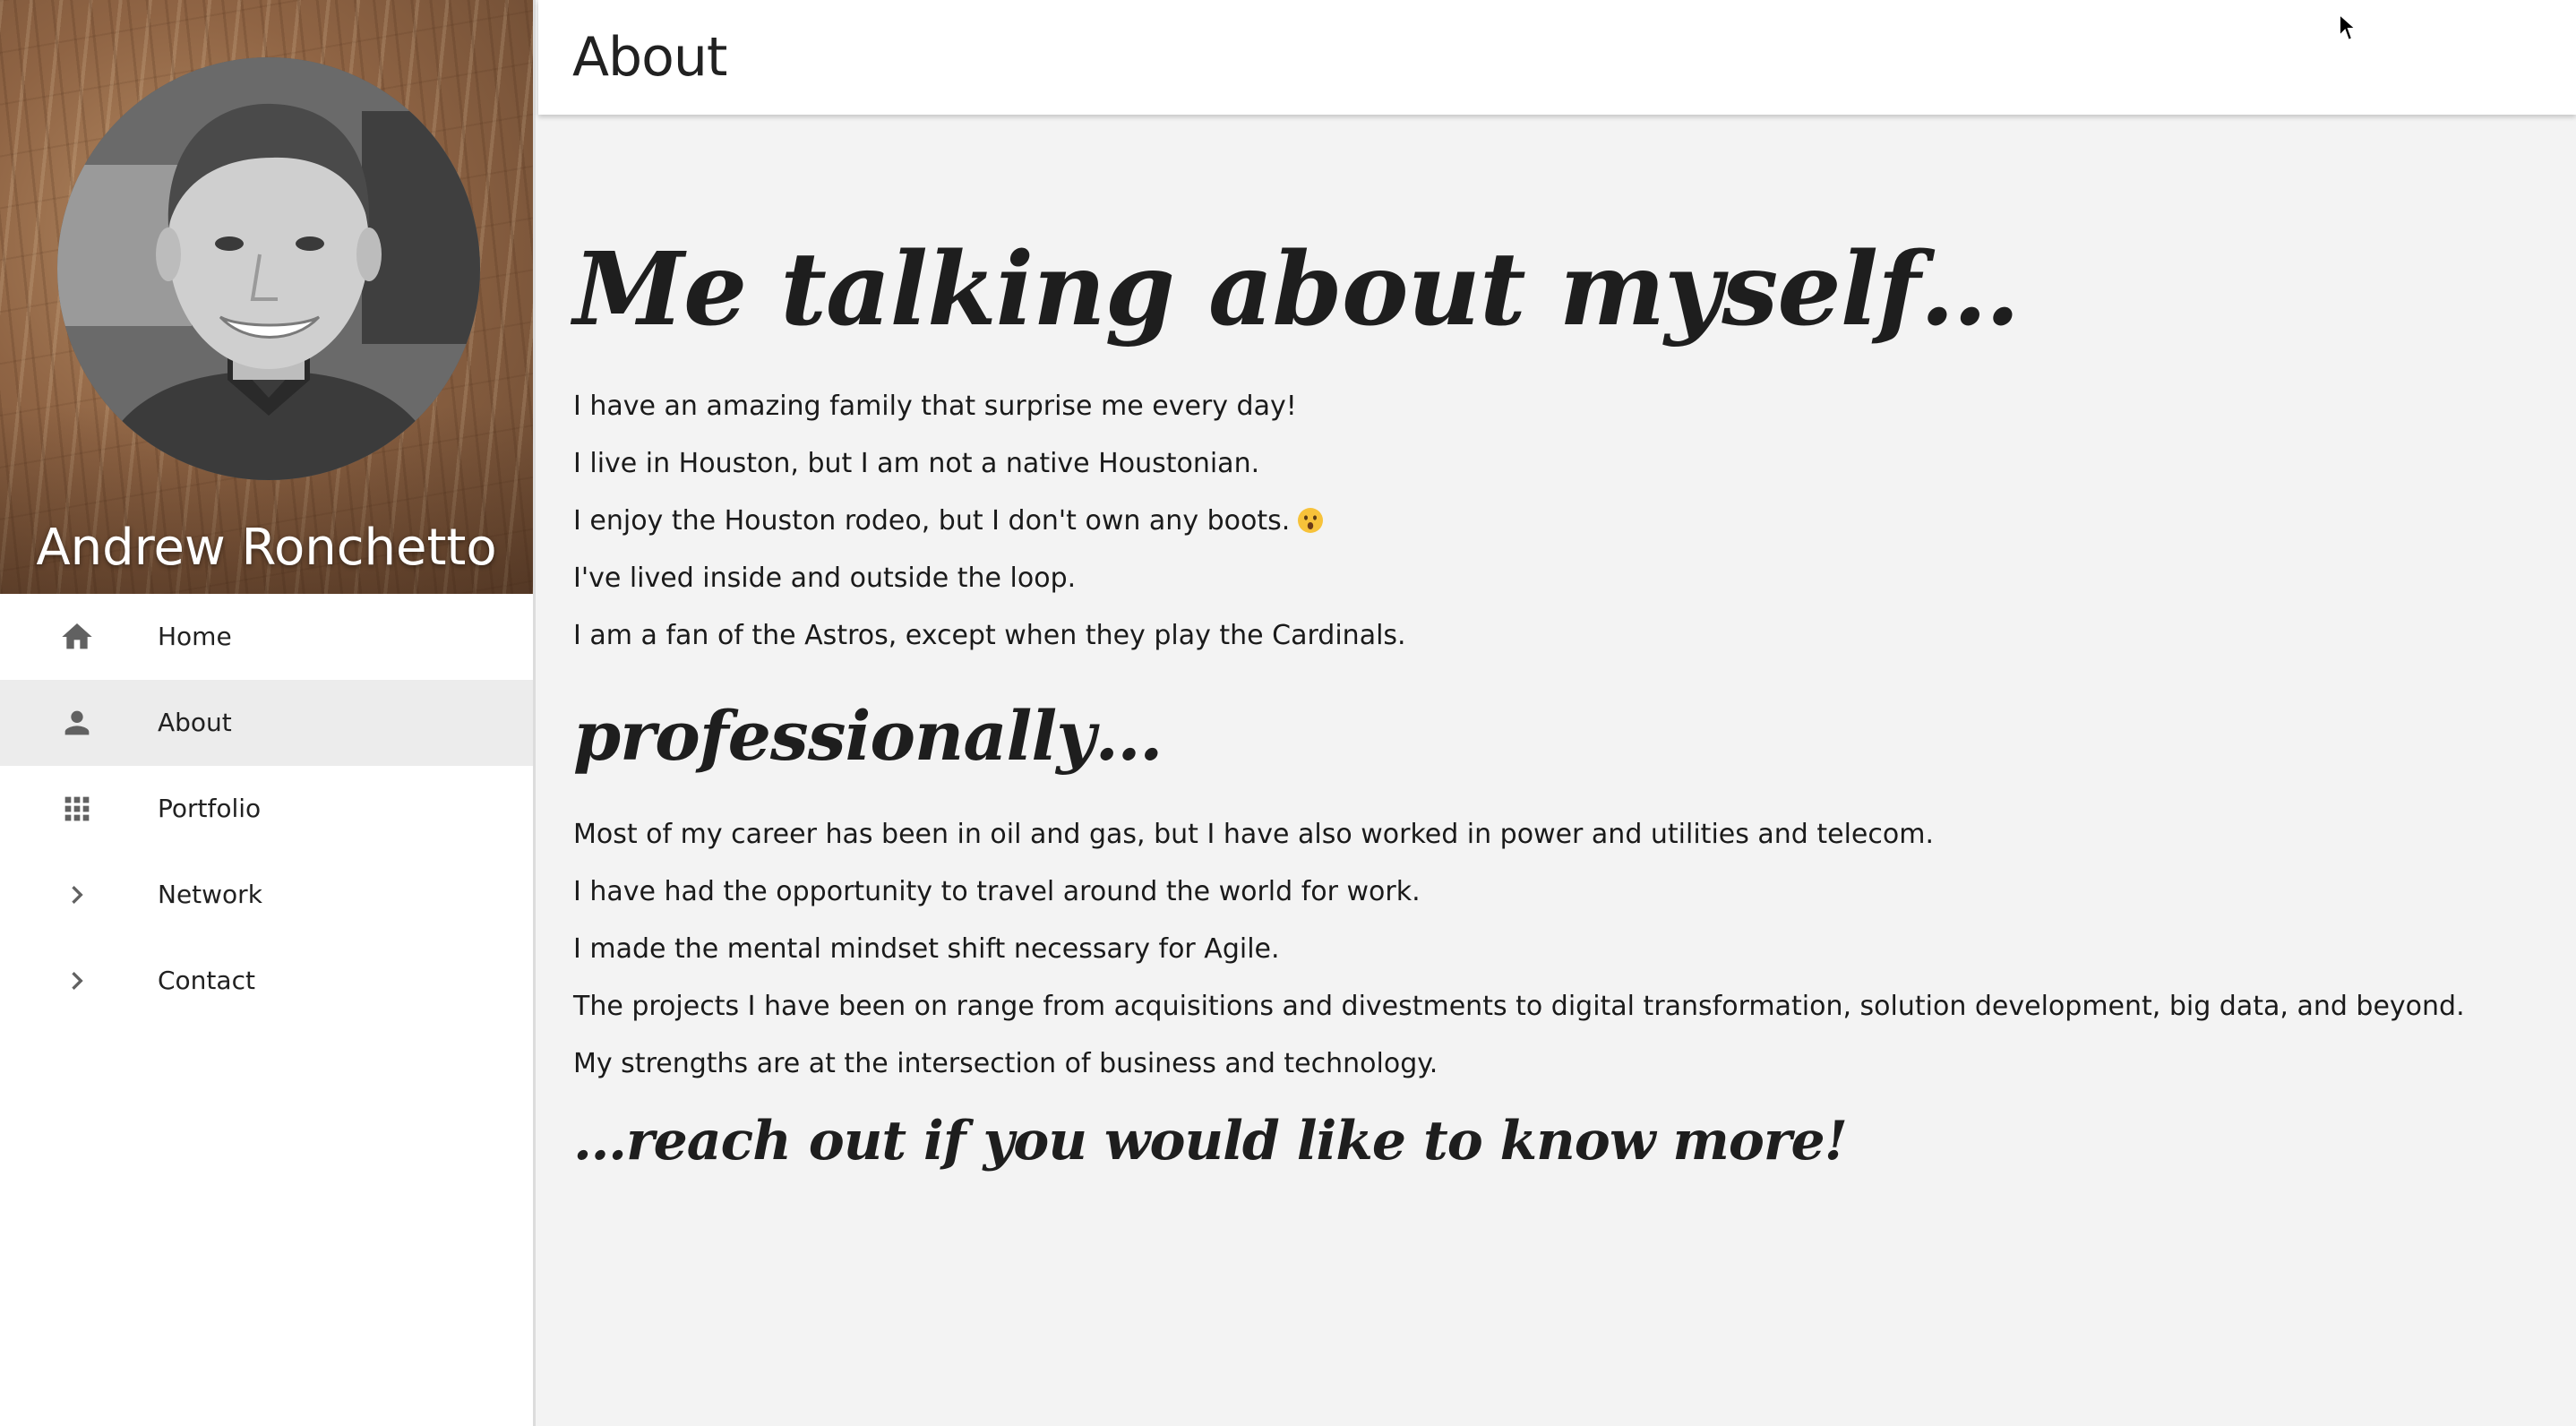  I want to click on sidebar-item-label: Home, so click(195, 636).